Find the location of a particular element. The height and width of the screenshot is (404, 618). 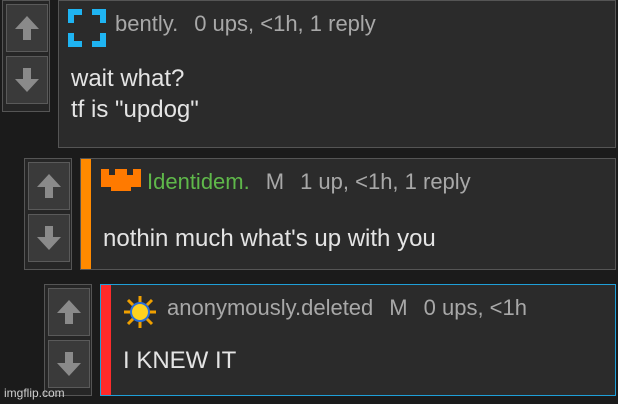

comment-line: nothin much what's up with you is located at coordinates (269, 238).